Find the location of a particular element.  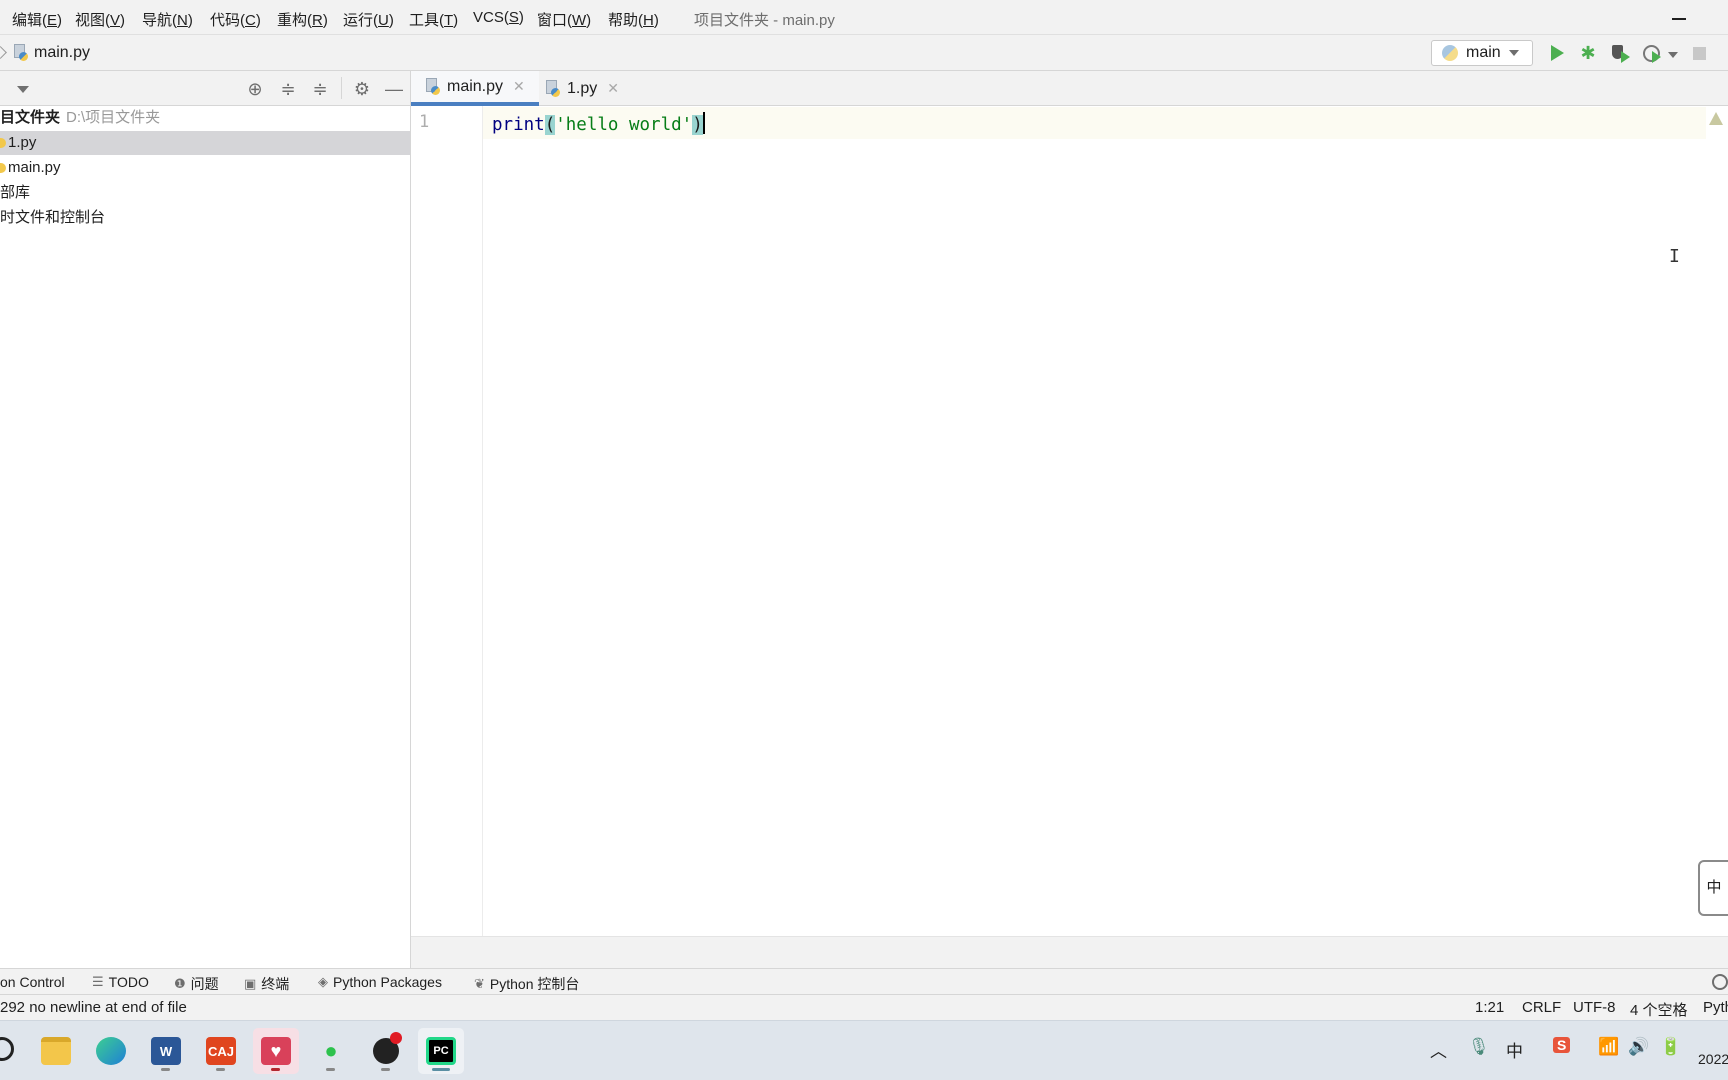

tab-label: 1.py is located at coordinates (582, 88).